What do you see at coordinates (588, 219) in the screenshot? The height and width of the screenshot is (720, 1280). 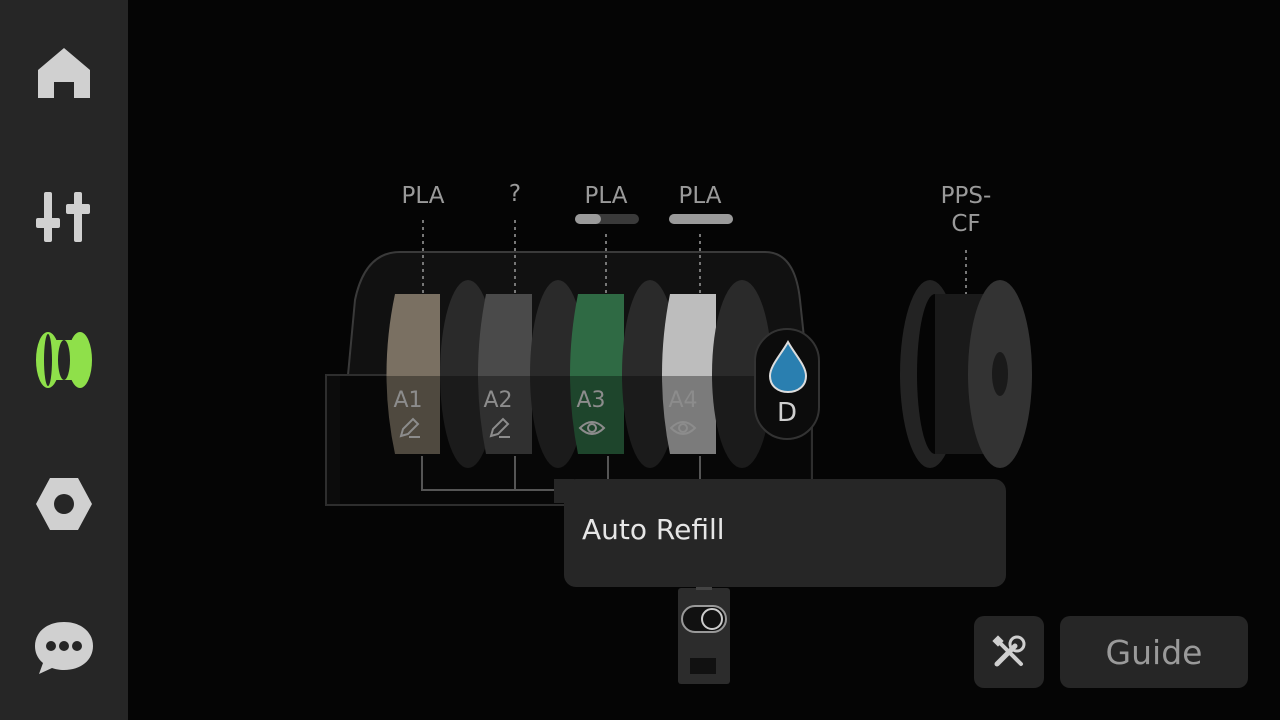 I see `remaining-fill-a3` at bounding box center [588, 219].